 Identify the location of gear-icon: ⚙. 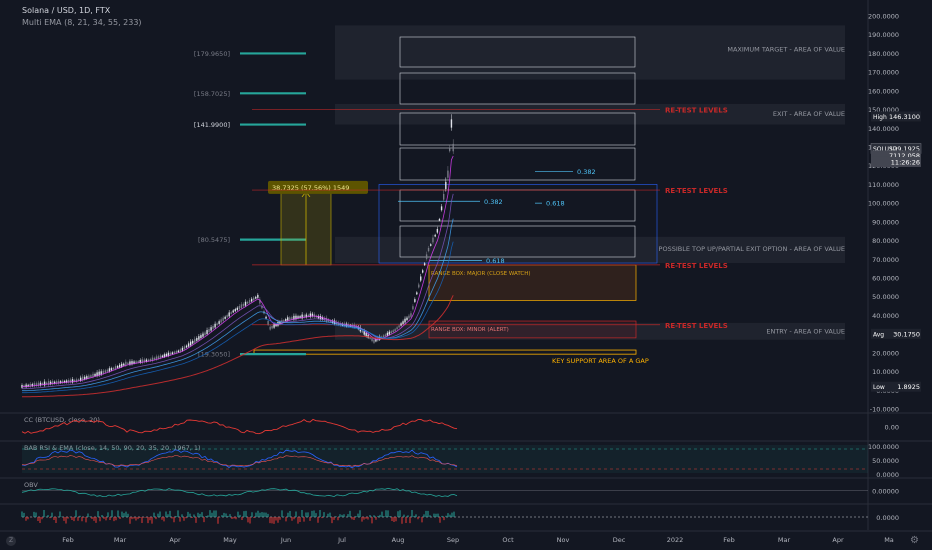
(914, 540).